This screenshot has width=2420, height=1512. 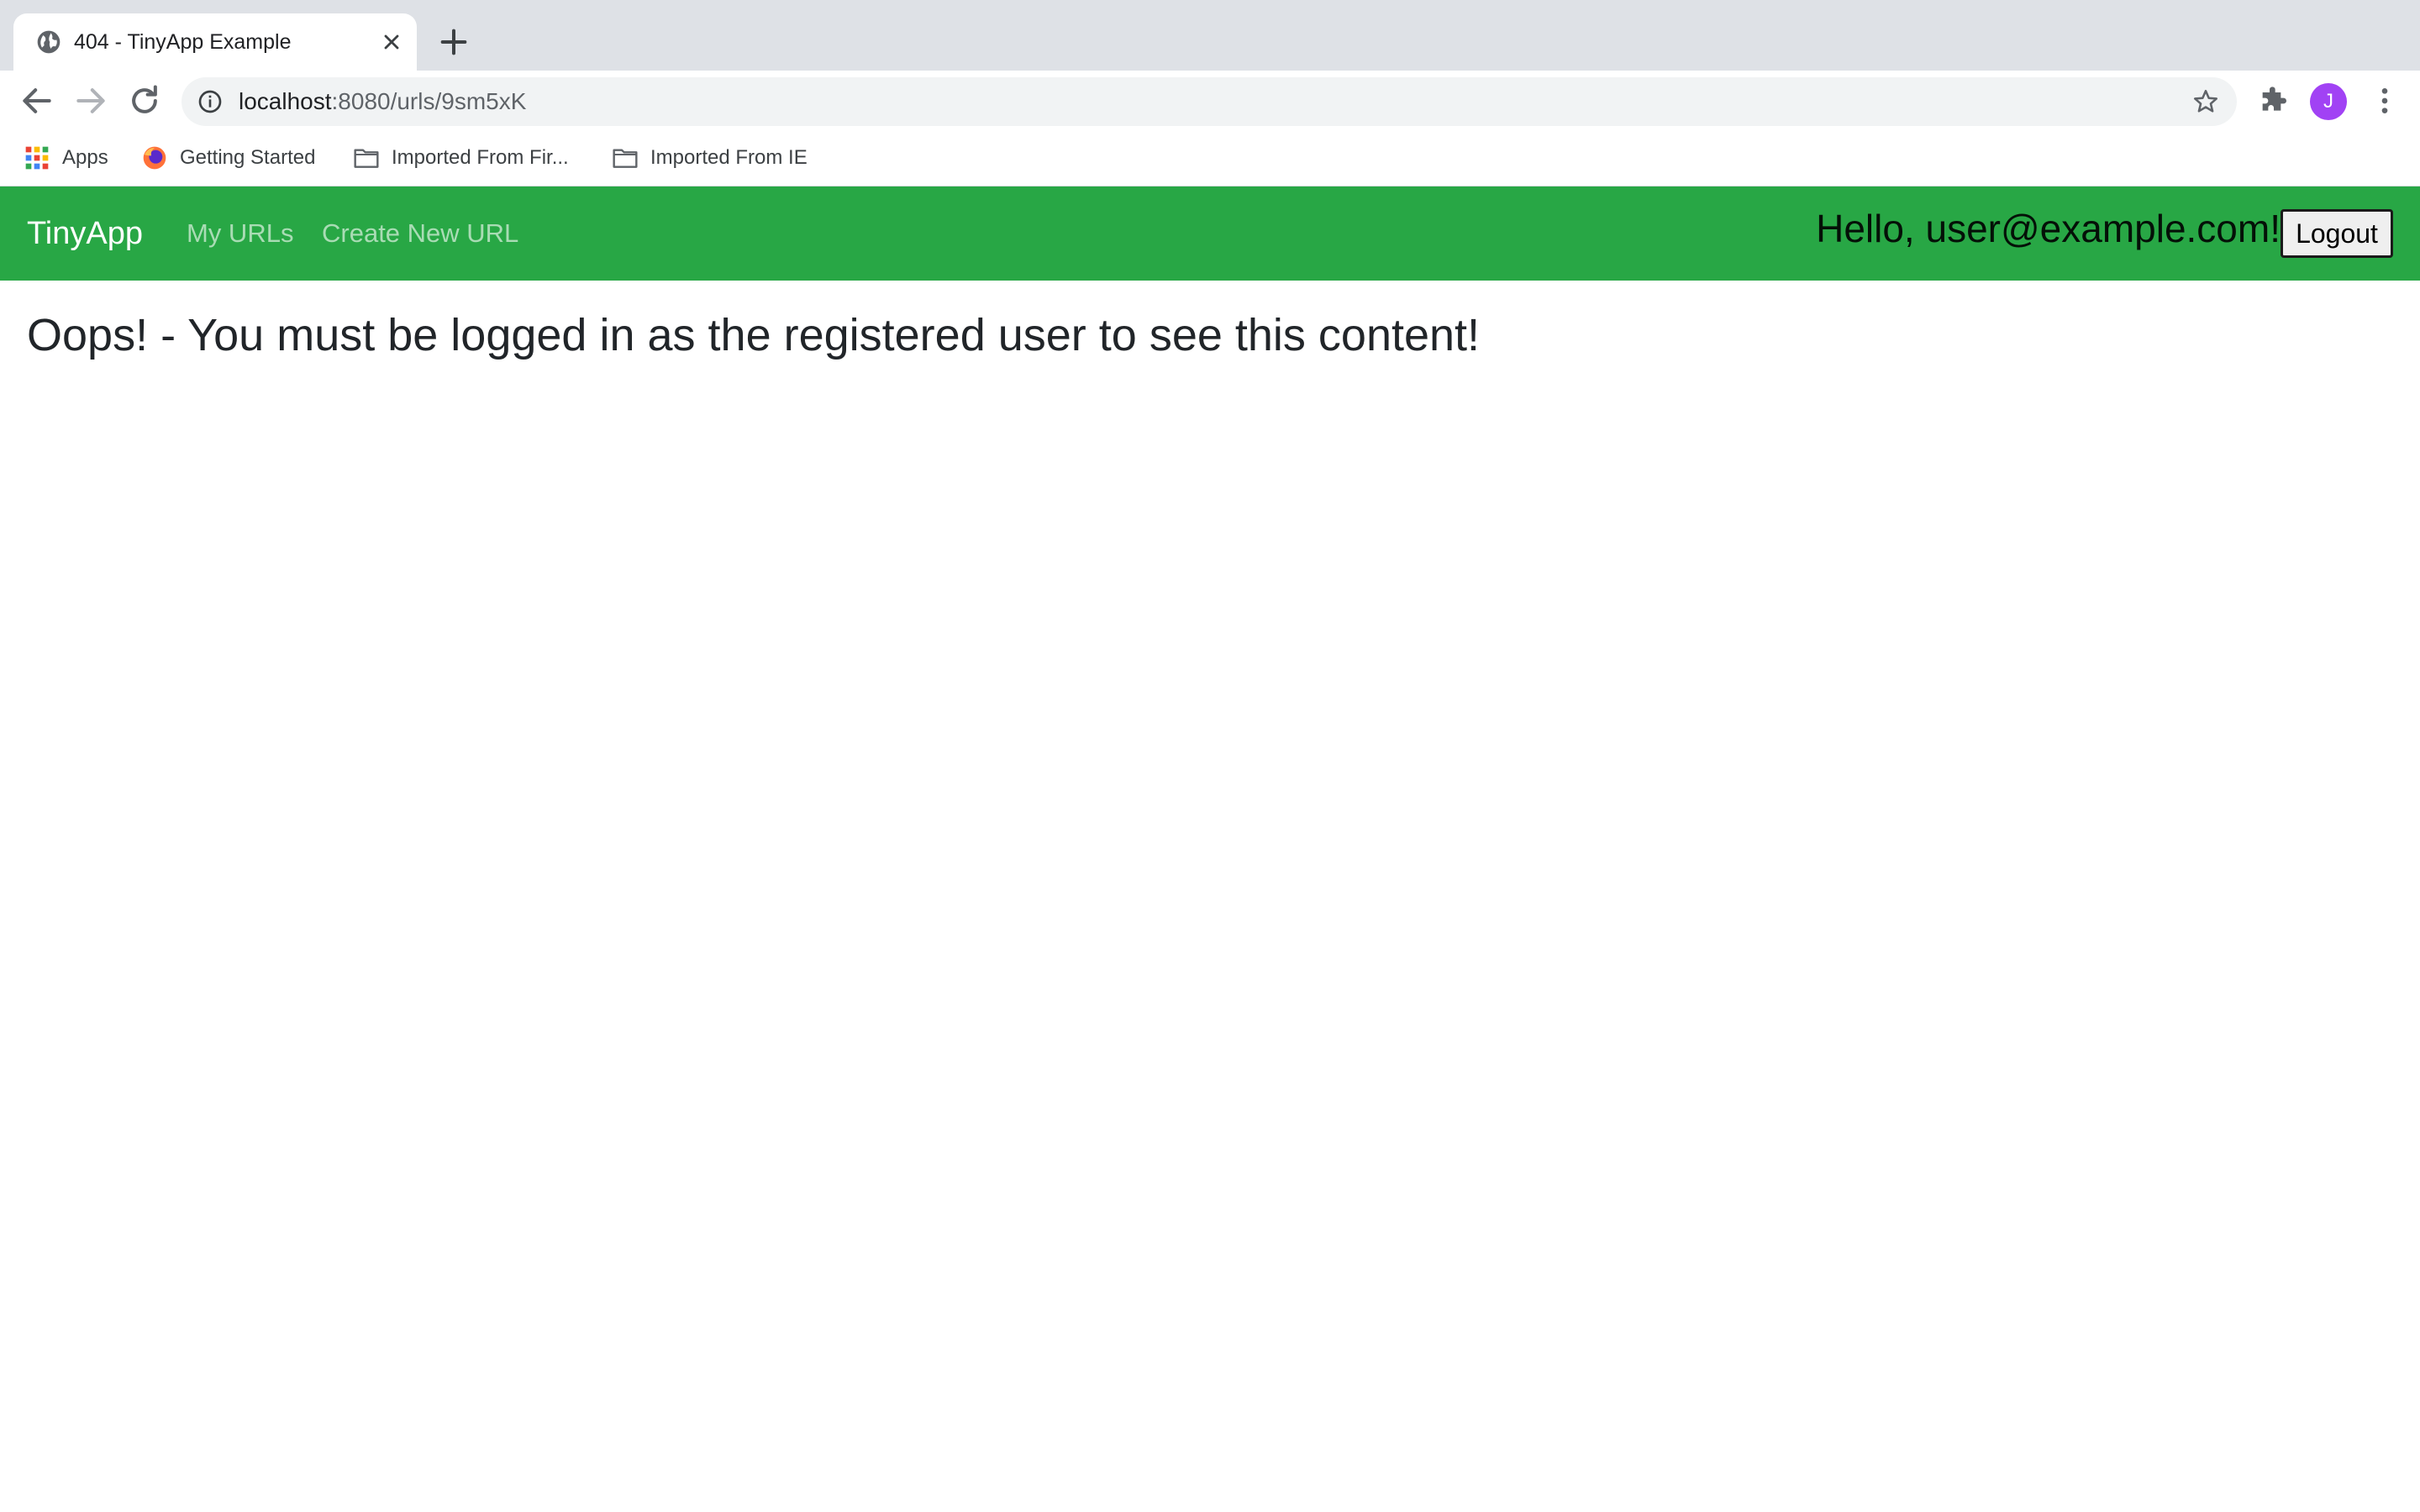 I want to click on brand-link: TinyApp, so click(x=85, y=233).